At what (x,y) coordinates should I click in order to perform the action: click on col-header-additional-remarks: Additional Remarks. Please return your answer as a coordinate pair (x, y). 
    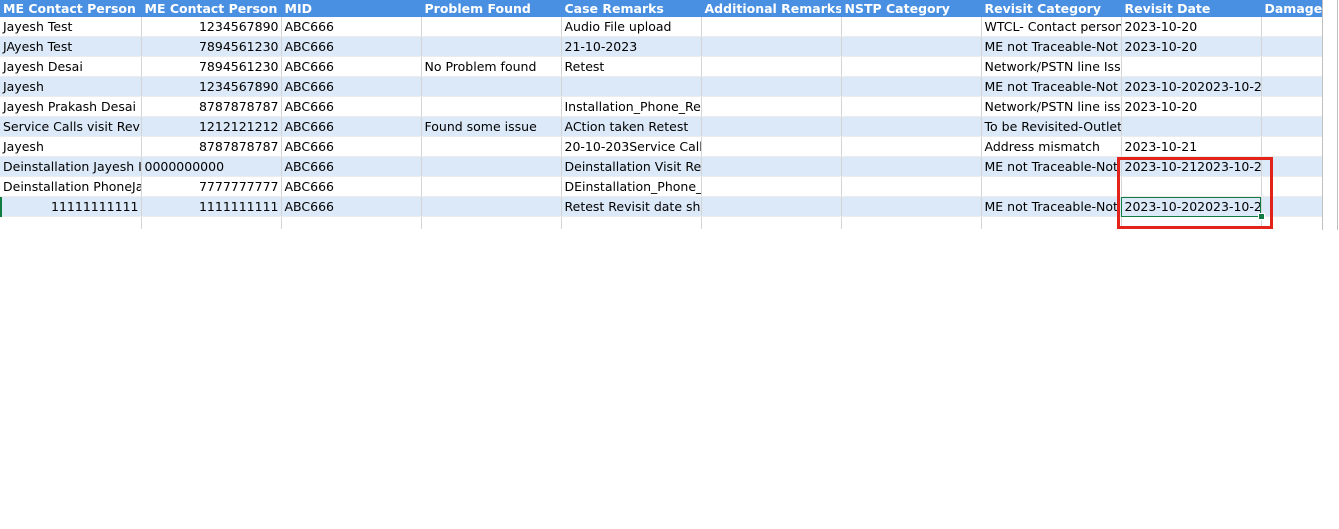
    Looking at the image, I should click on (771, 8).